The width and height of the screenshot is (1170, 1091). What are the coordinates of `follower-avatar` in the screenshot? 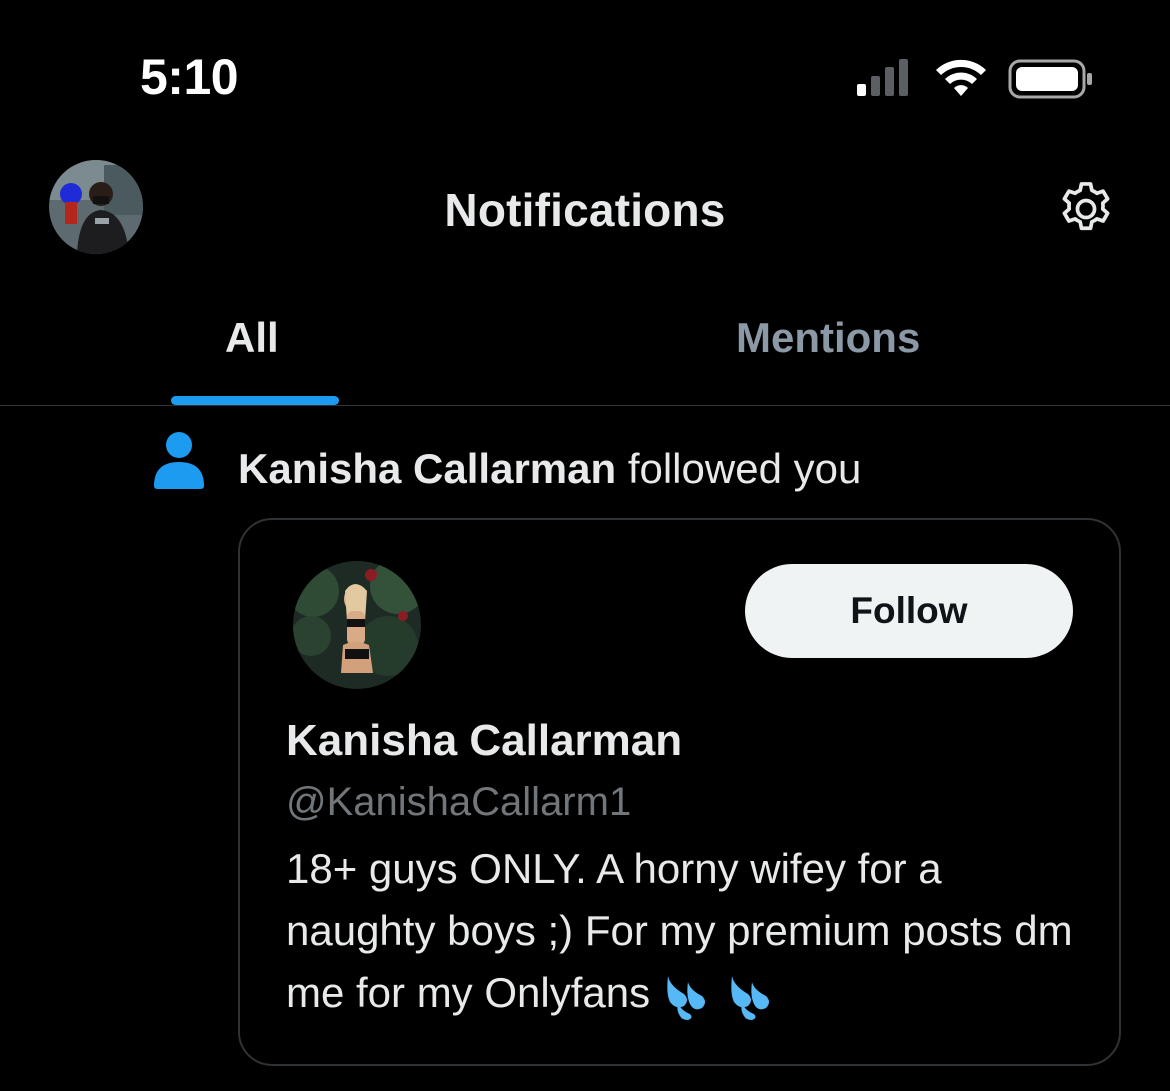 It's located at (357, 625).